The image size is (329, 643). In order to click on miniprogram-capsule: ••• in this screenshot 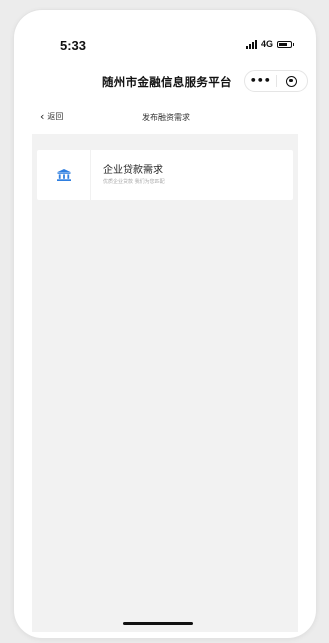, I will do `click(276, 81)`.